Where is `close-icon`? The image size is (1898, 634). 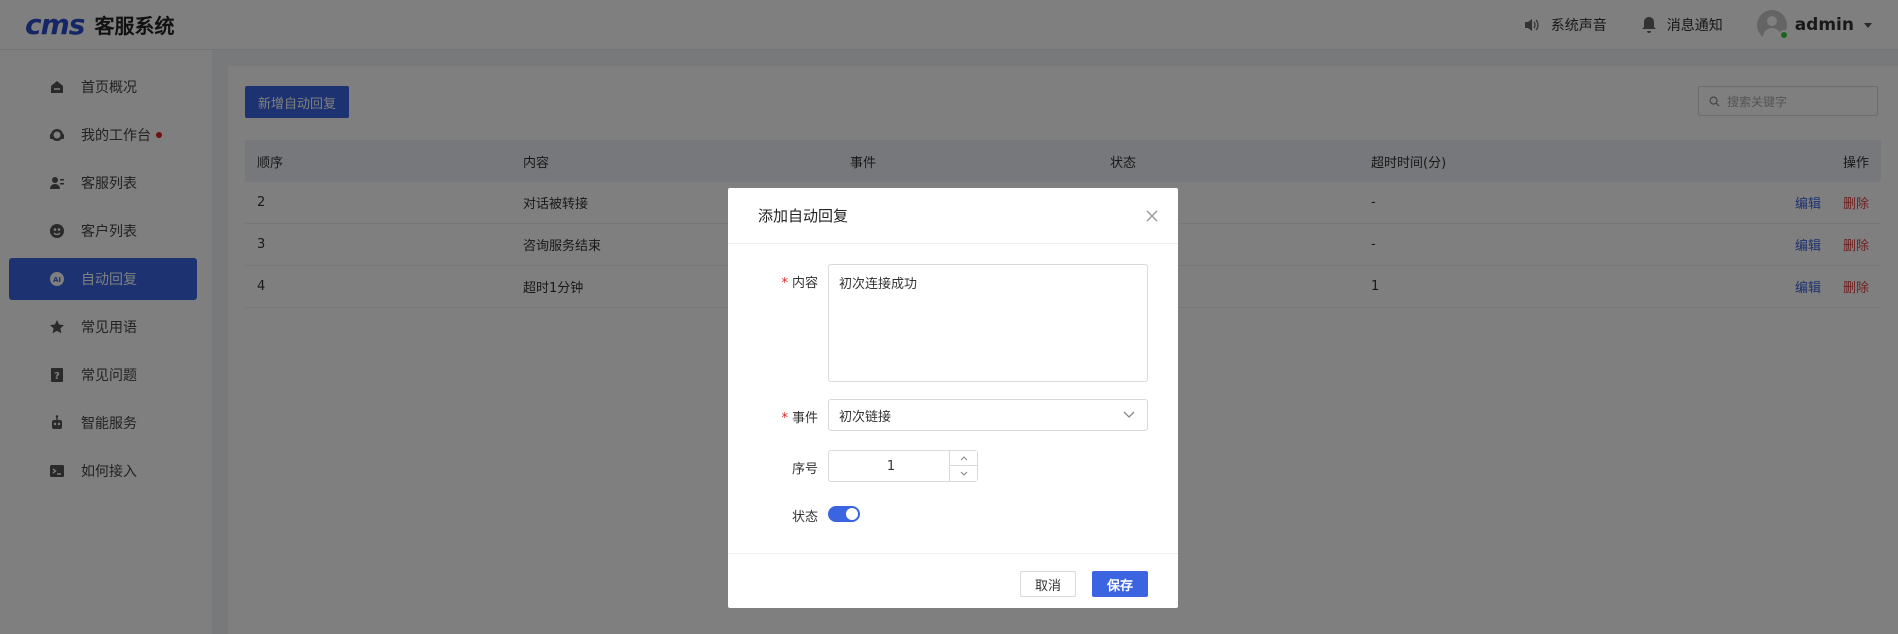
close-icon is located at coordinates (1152, 216).